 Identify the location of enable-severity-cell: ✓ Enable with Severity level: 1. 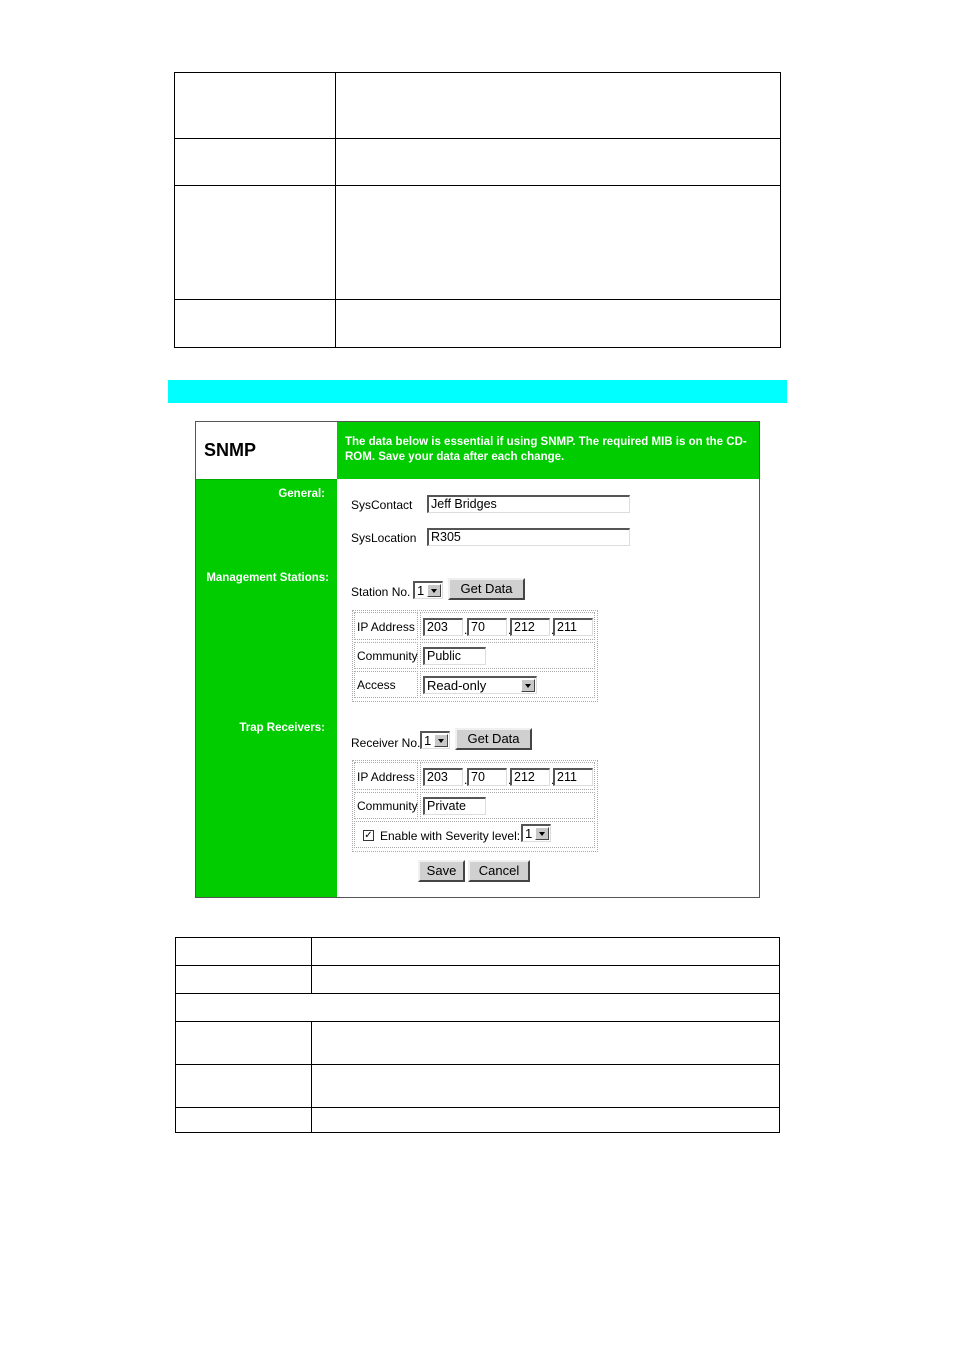
(474, 834).